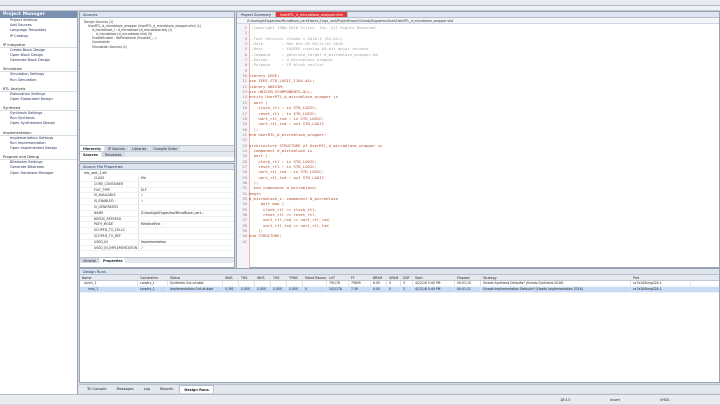 This screenshot has height=405, width=720. I want to click on run-cell: 3, so click(407, 289).